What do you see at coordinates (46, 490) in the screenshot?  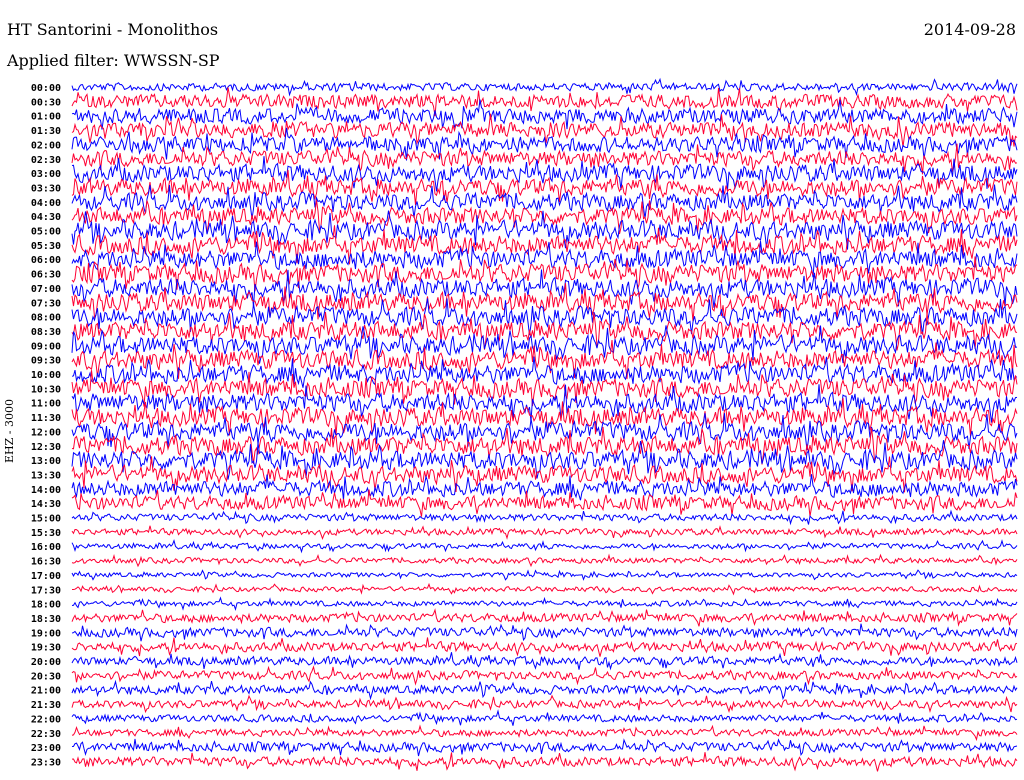 I see `row-time-label: 14:00` at bounding box center [46, 490].